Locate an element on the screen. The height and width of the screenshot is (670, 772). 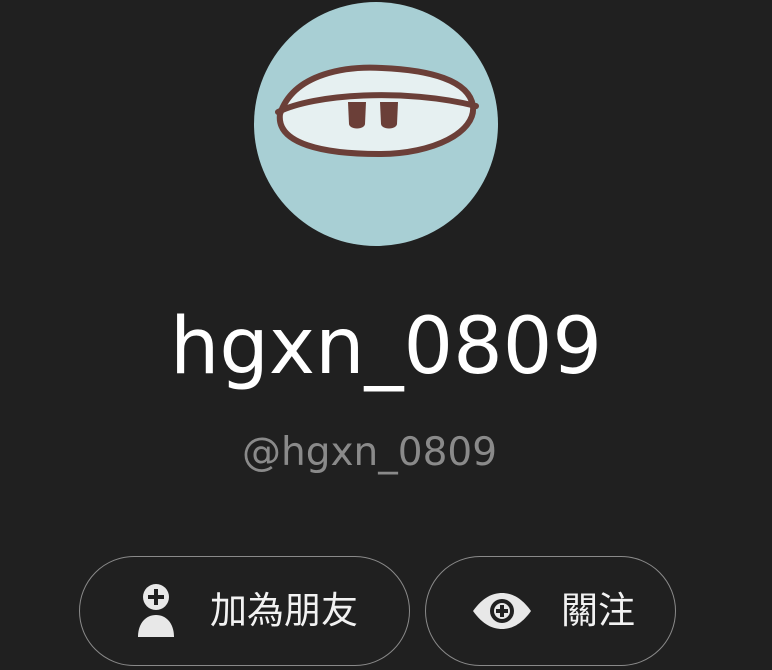
add-friend-button: 加為朋友 is located at coordinates (244, 611).